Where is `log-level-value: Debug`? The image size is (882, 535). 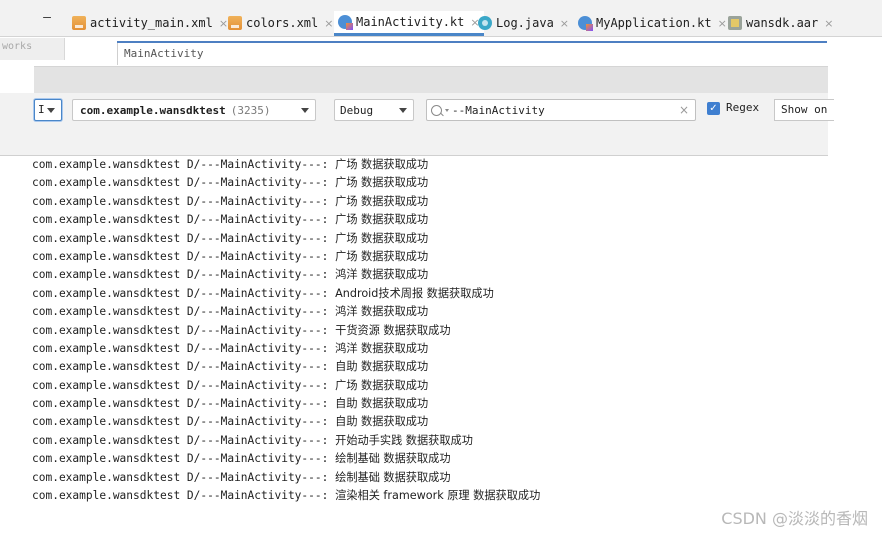 log-level-value: Debug is located at coordinates (357, 110).